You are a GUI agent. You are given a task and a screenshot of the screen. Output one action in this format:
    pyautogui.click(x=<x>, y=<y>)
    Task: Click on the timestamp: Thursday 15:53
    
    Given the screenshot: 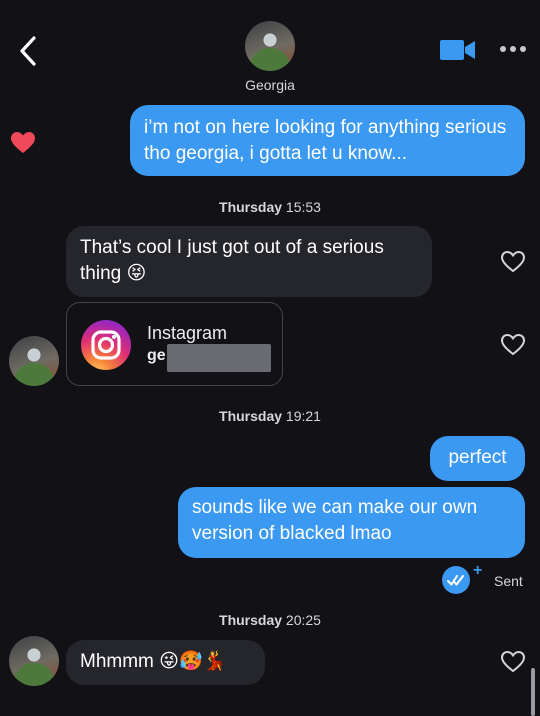 What is the action you would take?
    pyautogui.click(x=270, y=207)
    